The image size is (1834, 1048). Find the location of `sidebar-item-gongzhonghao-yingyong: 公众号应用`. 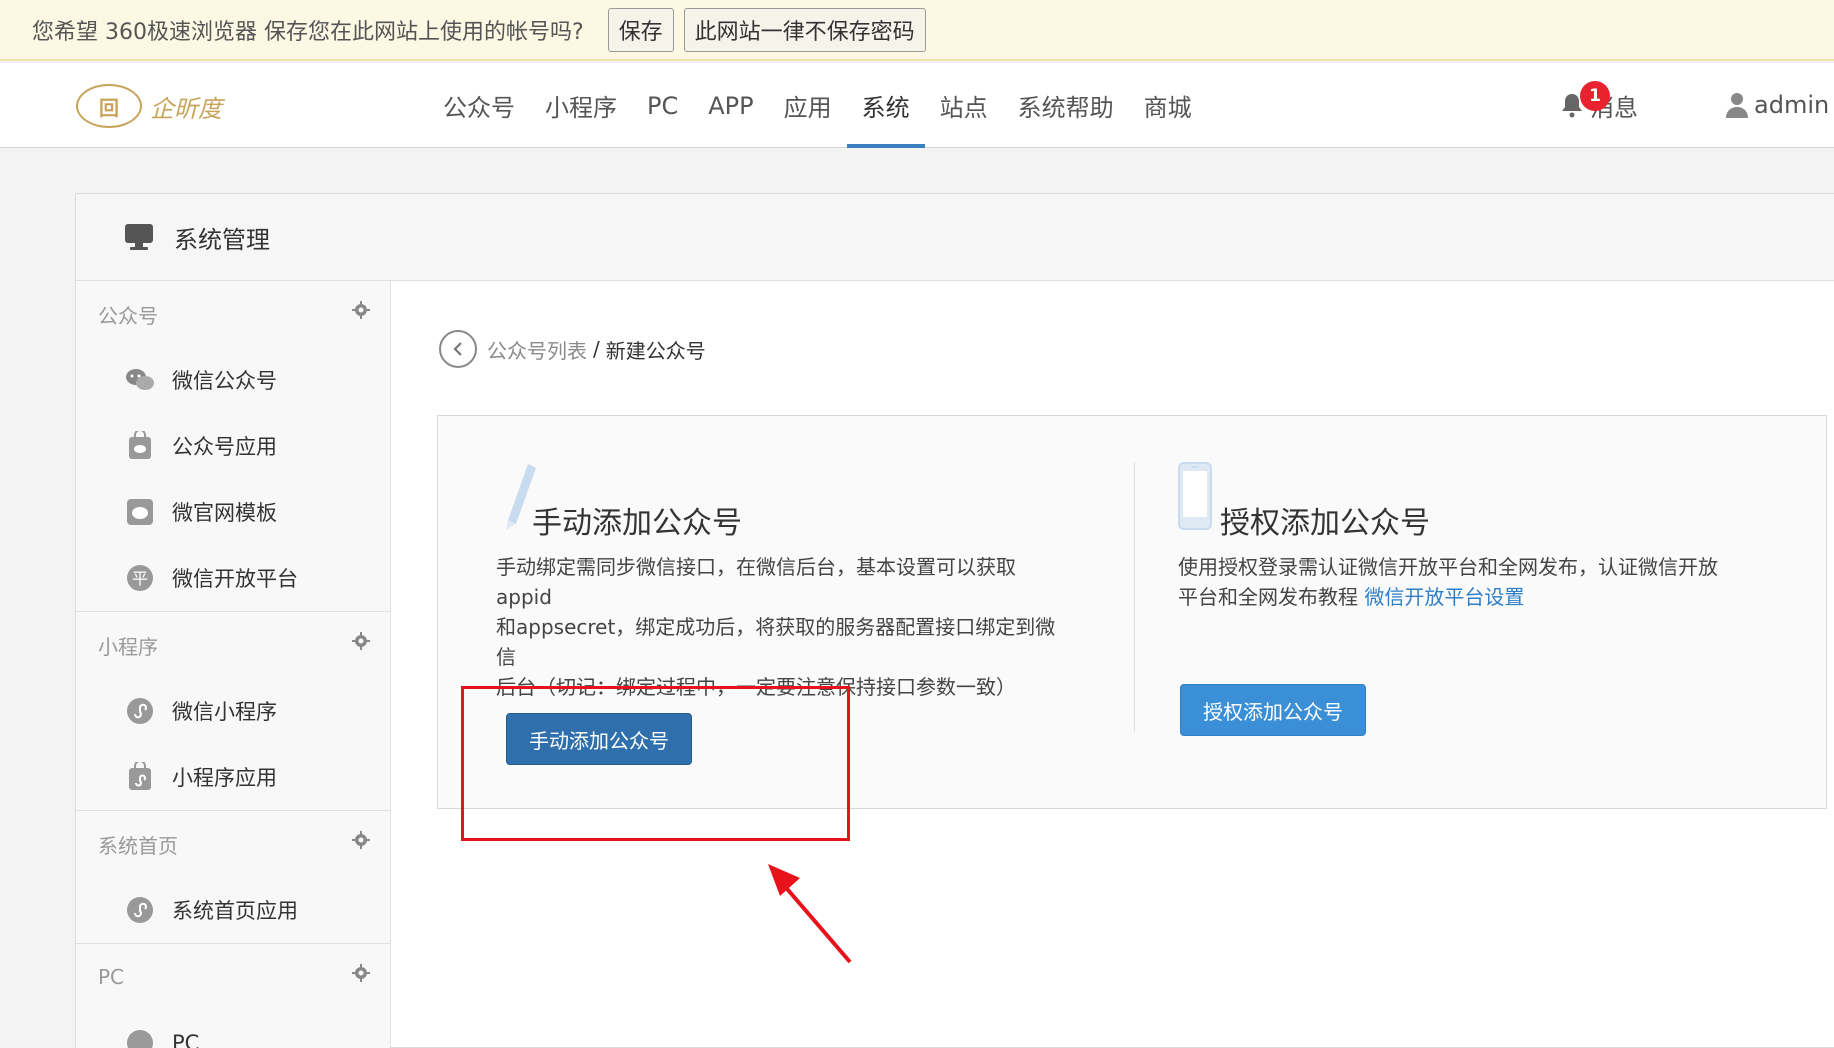

sidebar-item-gongzhonghao-yingyong: 公众号应用 is located at coordinates (233, 446).